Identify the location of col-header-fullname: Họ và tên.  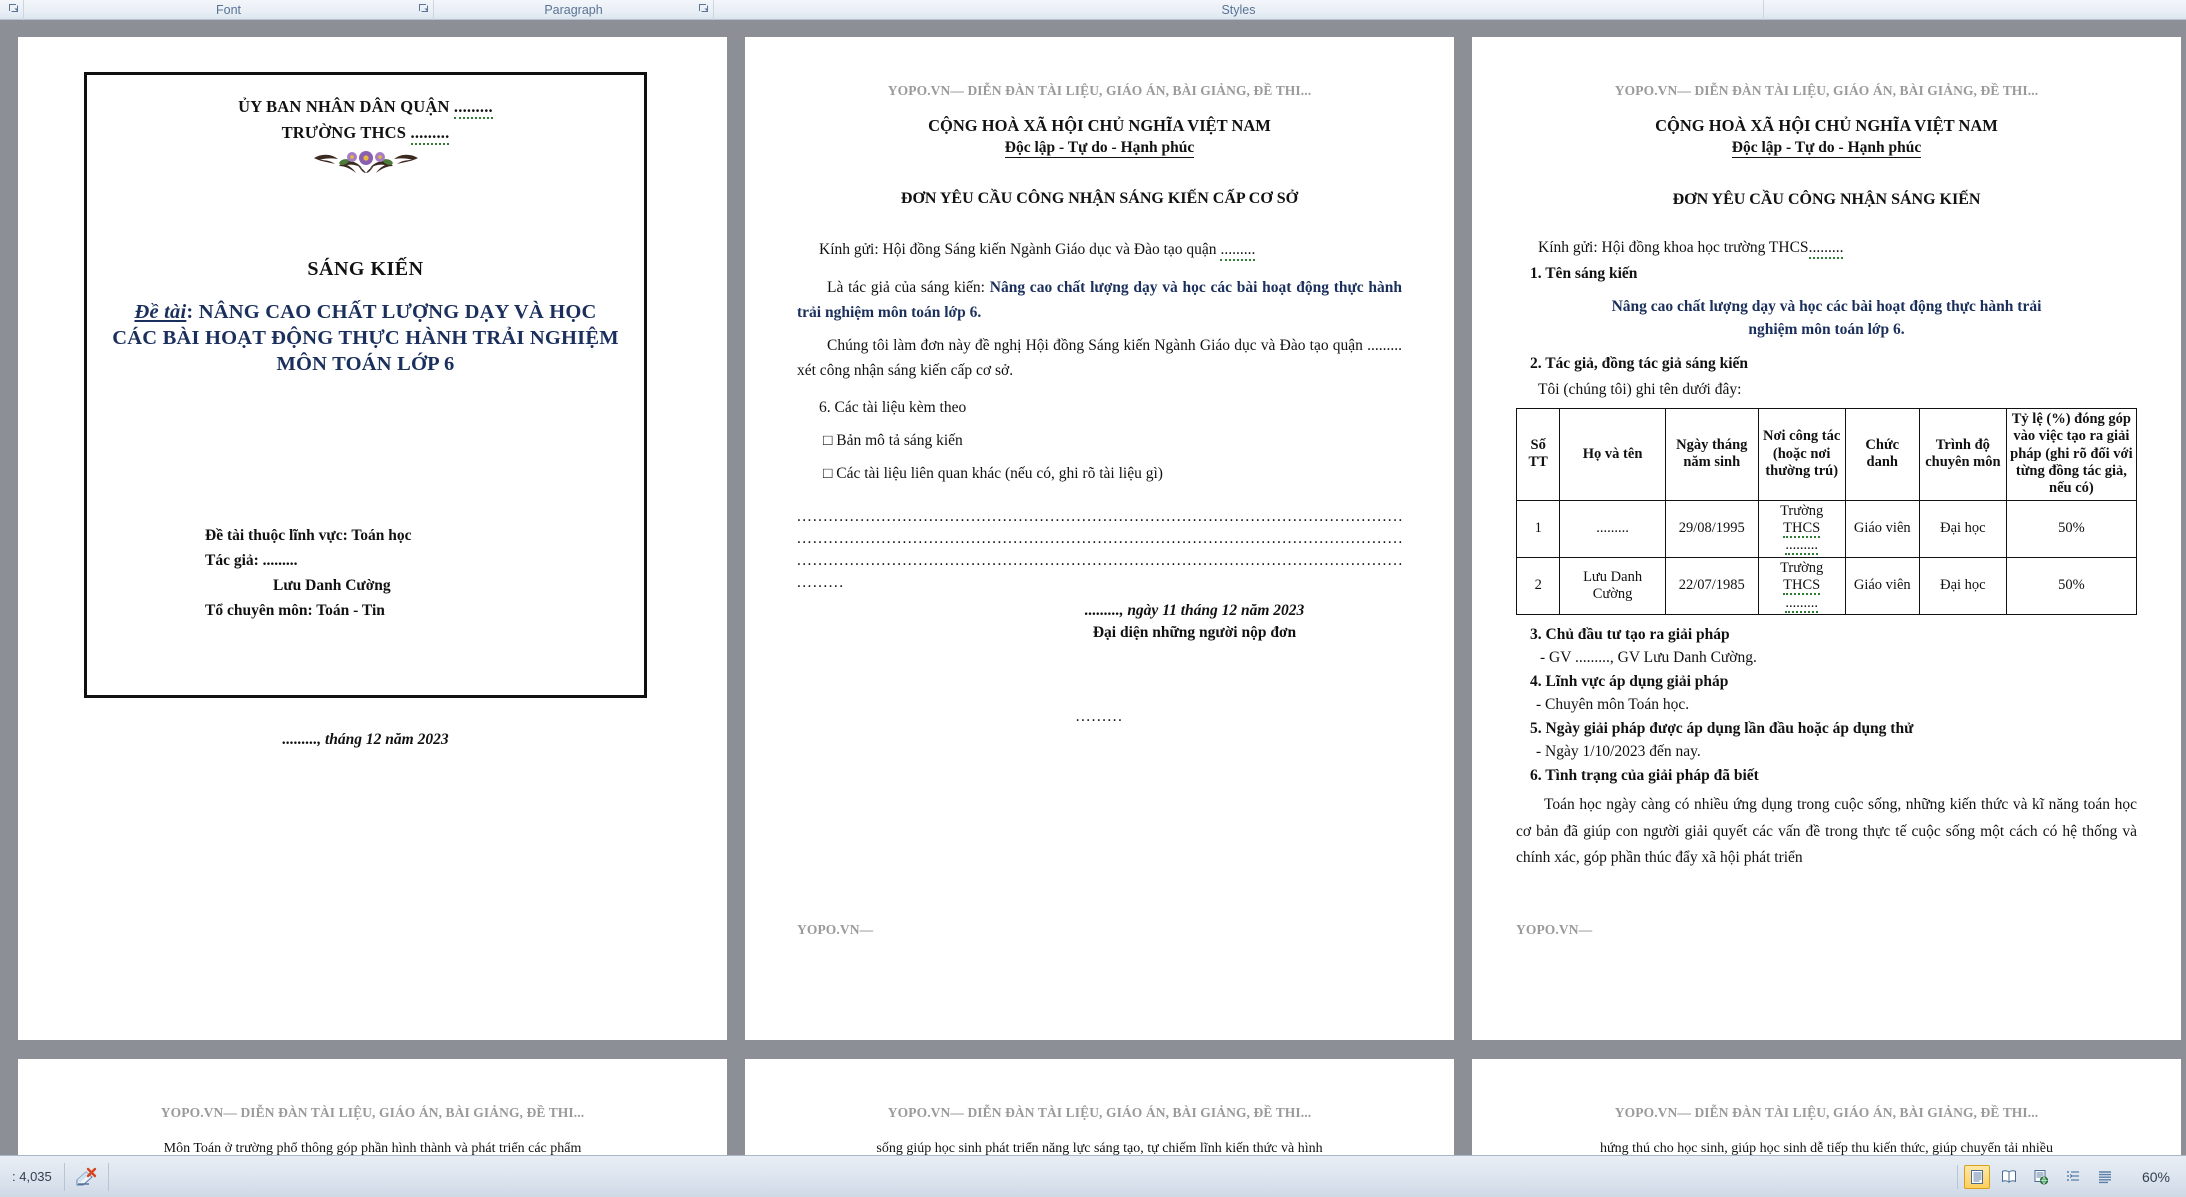
(1612, 454).